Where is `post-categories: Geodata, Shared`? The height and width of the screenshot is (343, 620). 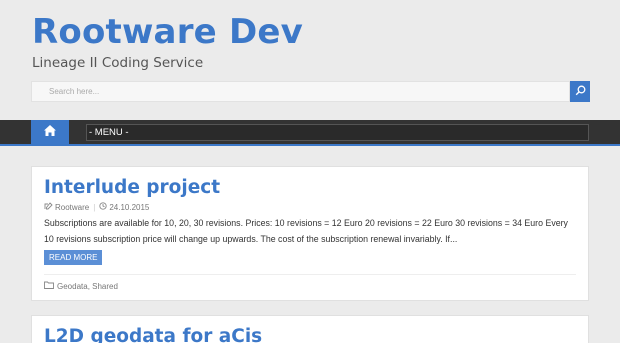 post-categories: Geodata, Shared is located at coordinates (81, 286).